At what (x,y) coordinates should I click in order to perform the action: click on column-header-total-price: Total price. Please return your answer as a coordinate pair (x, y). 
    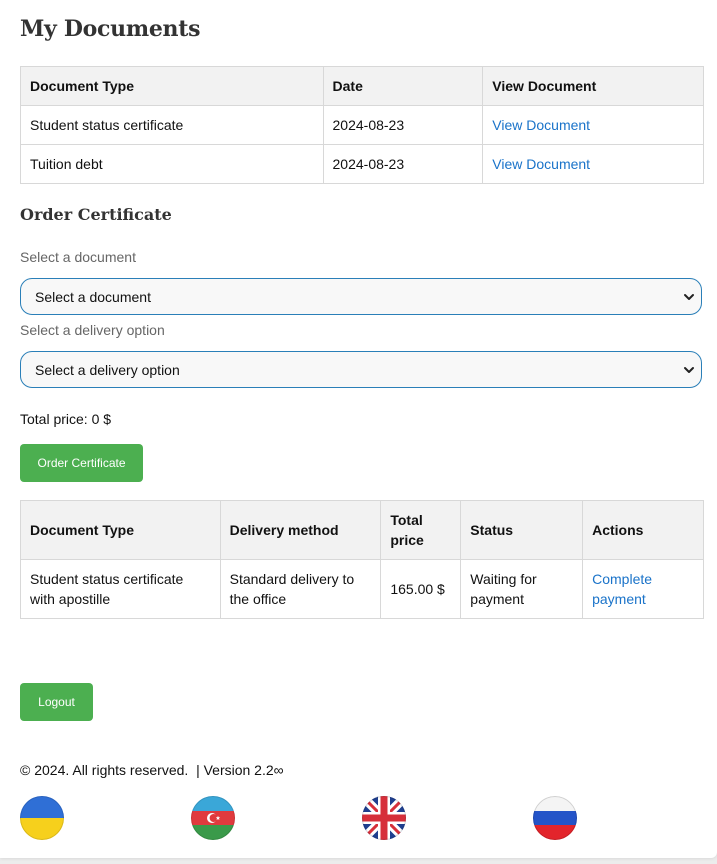
    Looking at the image, I should click on (421, 530).